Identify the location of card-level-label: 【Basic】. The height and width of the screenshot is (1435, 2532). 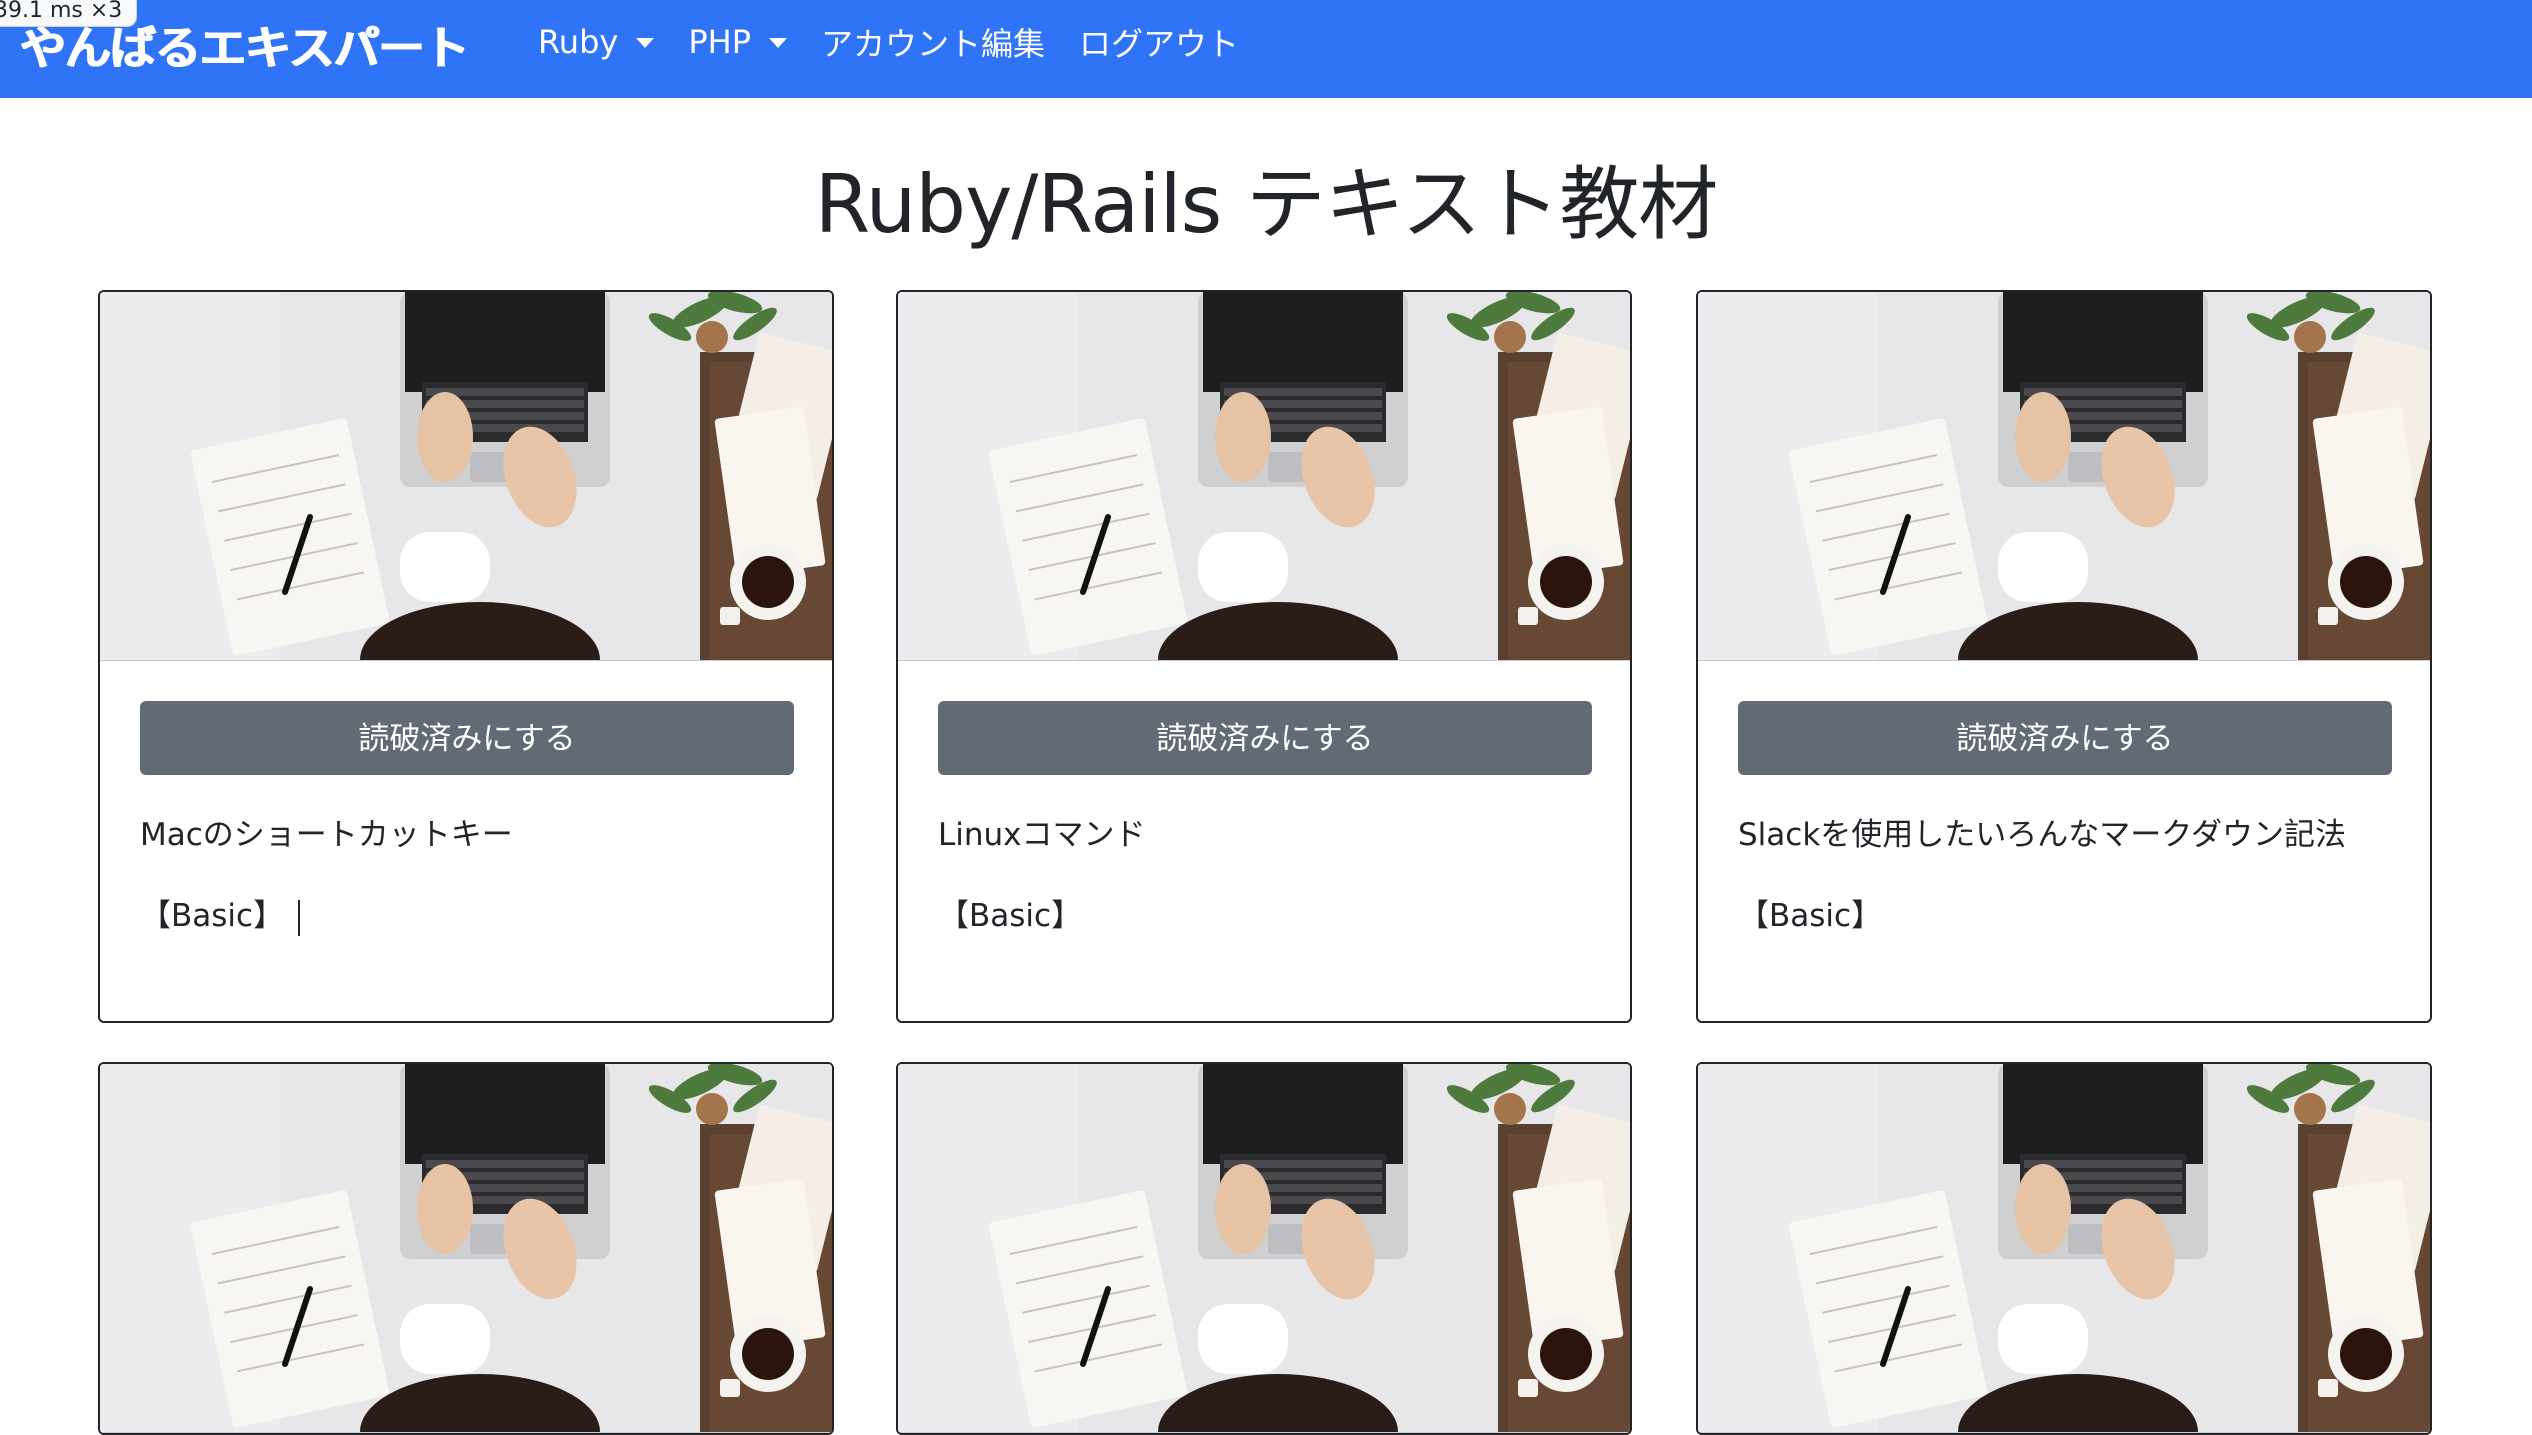
(212, 916).